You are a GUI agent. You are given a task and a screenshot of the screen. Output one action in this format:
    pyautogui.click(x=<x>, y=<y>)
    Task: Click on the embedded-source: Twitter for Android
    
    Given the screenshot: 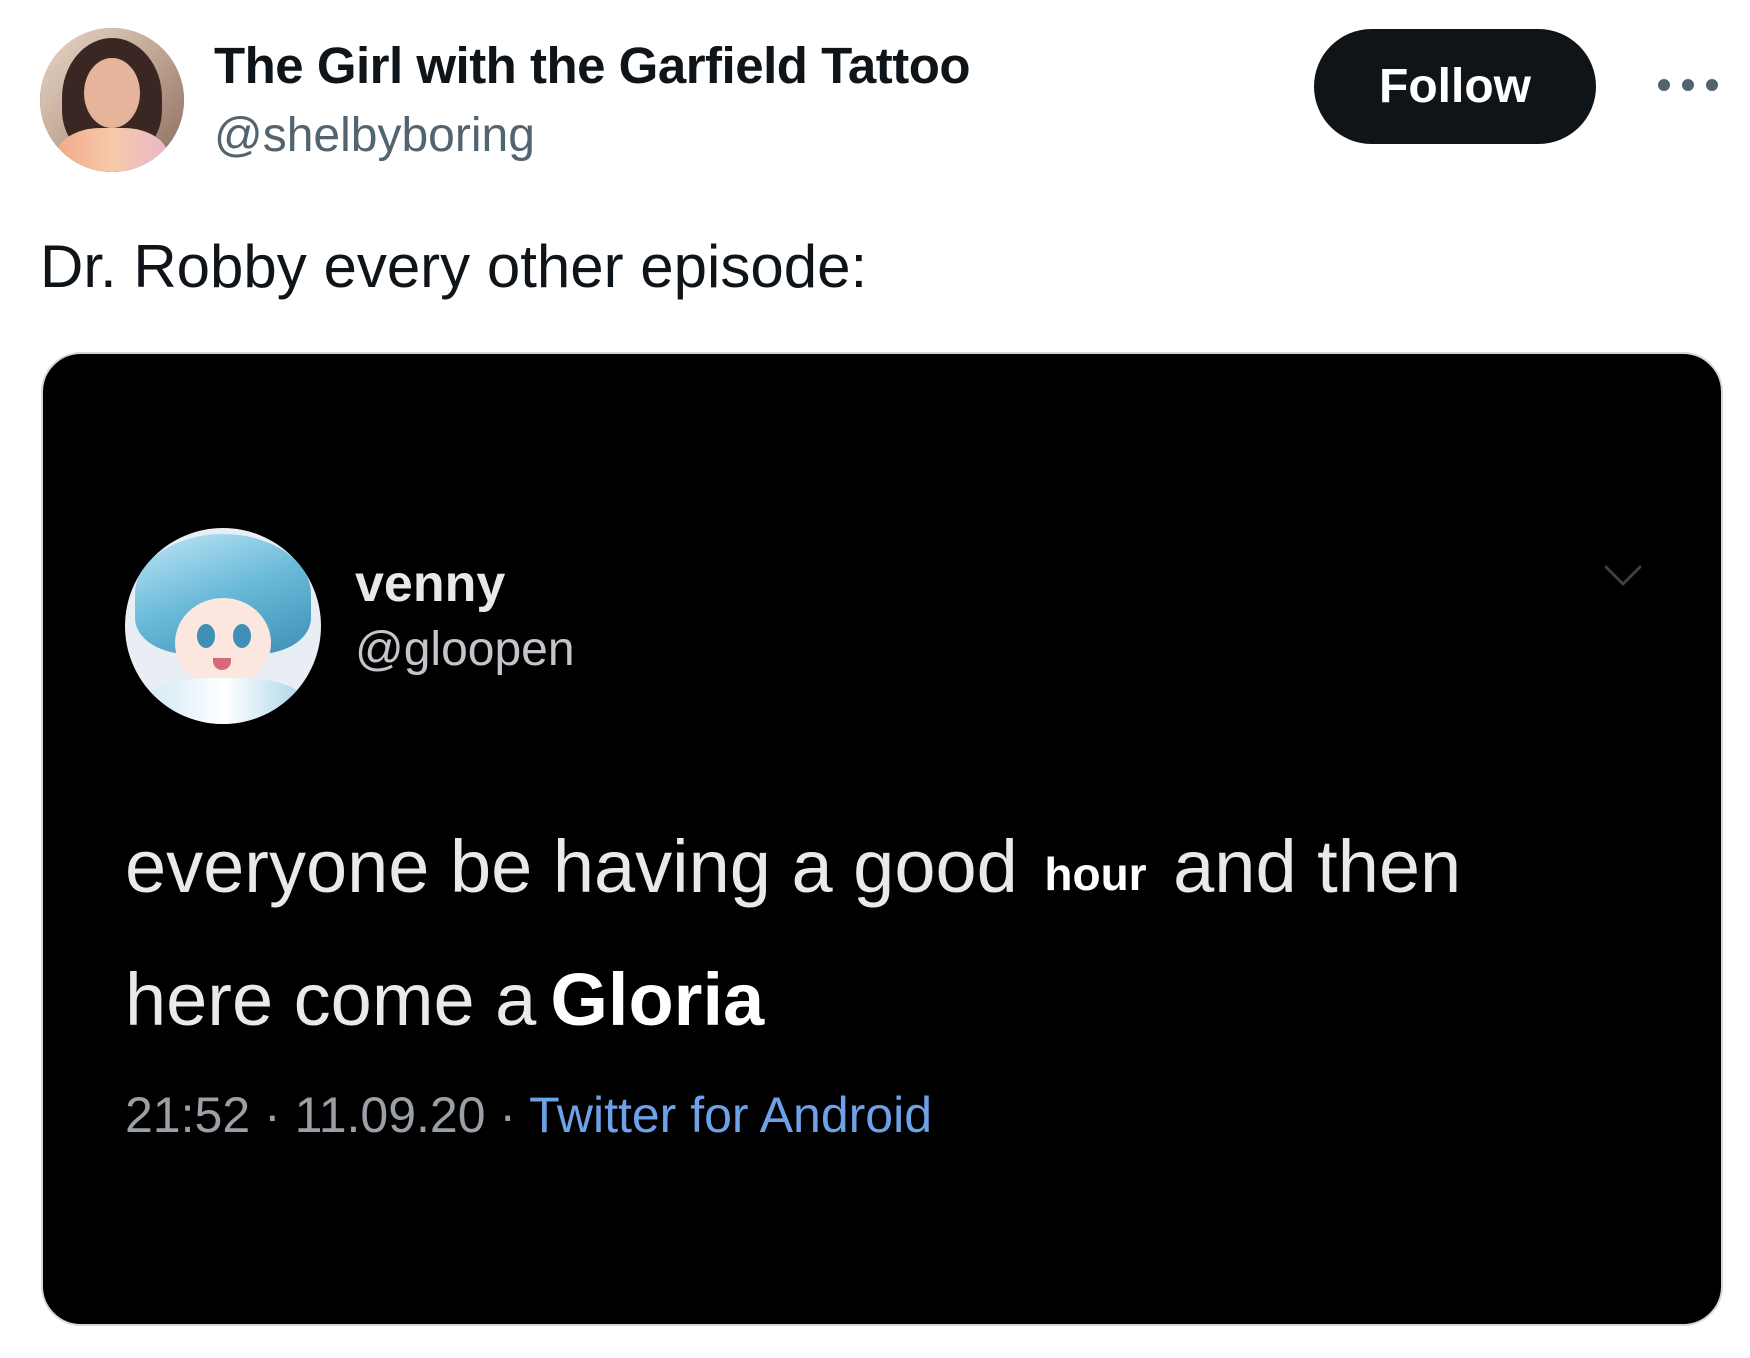 What is the action you would take?
    pyautogui.click(x=731, y=1115)
    